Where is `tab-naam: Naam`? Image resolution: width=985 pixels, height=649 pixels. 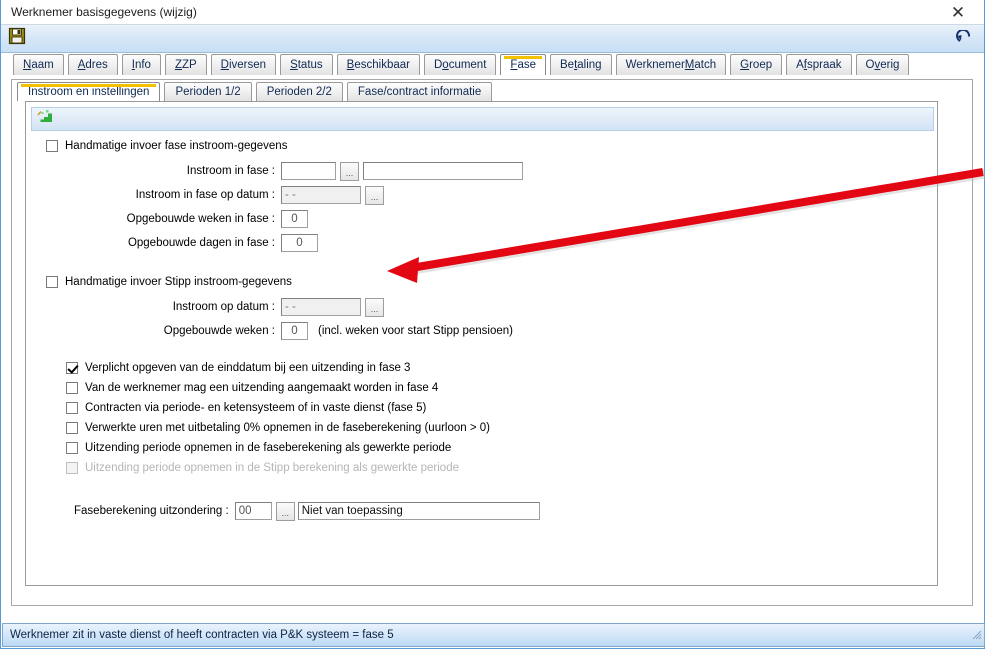 tab-naam: Naam is located at coordinates (38, 64).